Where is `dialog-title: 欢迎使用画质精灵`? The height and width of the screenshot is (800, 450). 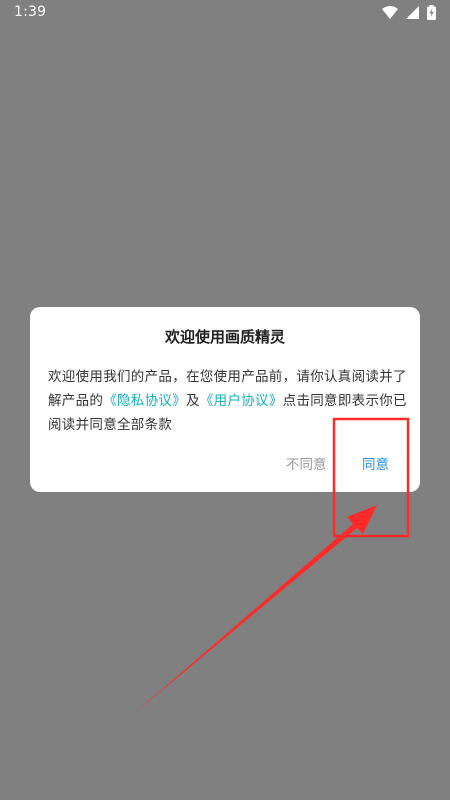
dialog-title: 欢迎使用画质精灵 is located at coordinates (224, 337).